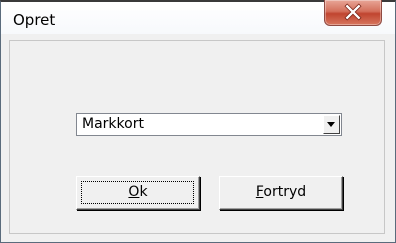 Image resolution: width=396 pixels, height=243 pixels. I want to click on window-title: Opret, so click(34, 20).